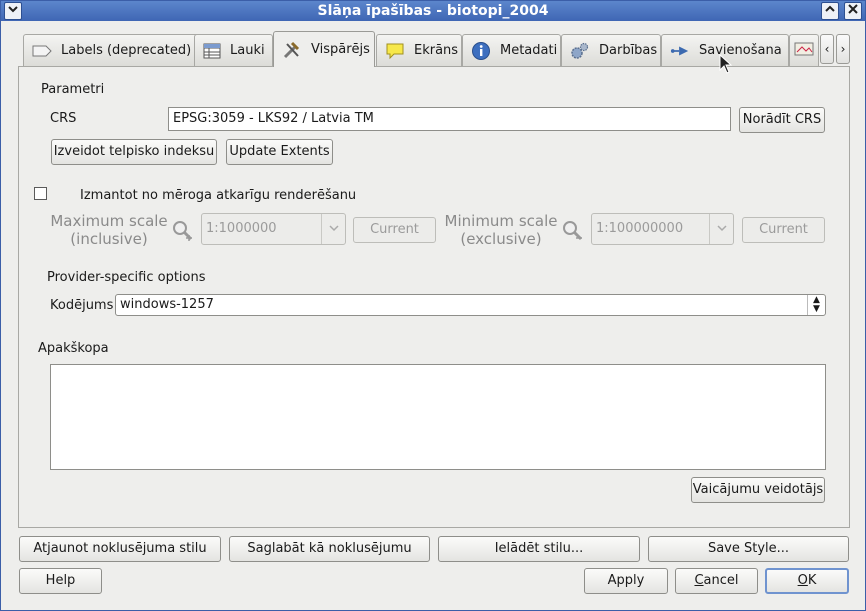  What do you see at coordinates (802, 580) in the screenshot?
I see `ok-mnemonic: O` at bounding box center [802, 580].